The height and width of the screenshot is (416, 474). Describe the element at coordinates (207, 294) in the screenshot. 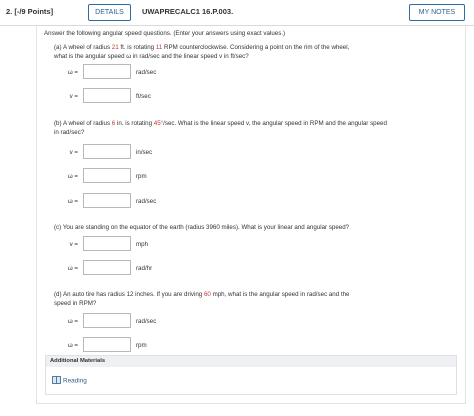

I see `part-d-speed: 60` at that location.